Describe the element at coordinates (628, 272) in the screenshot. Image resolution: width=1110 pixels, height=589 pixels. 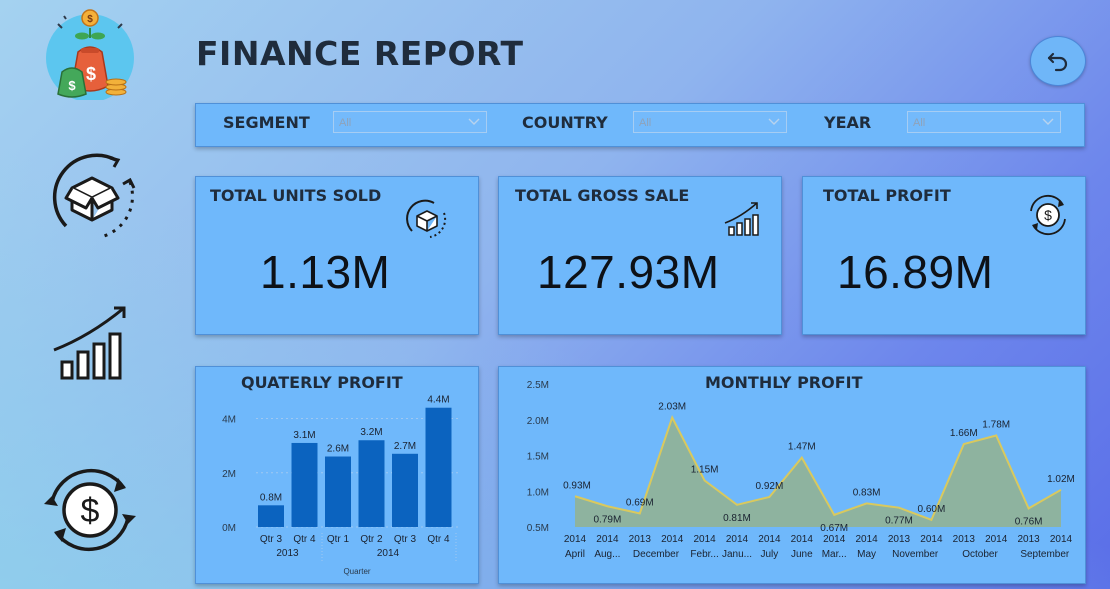
I see `kpi-value: 127.93M` at that location.